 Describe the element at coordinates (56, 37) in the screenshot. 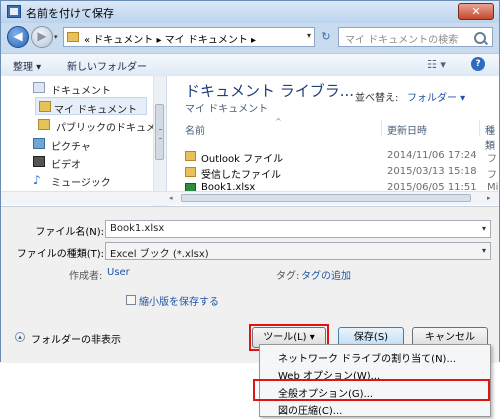

I see `history-dropdown-icon: ▾` at that location.